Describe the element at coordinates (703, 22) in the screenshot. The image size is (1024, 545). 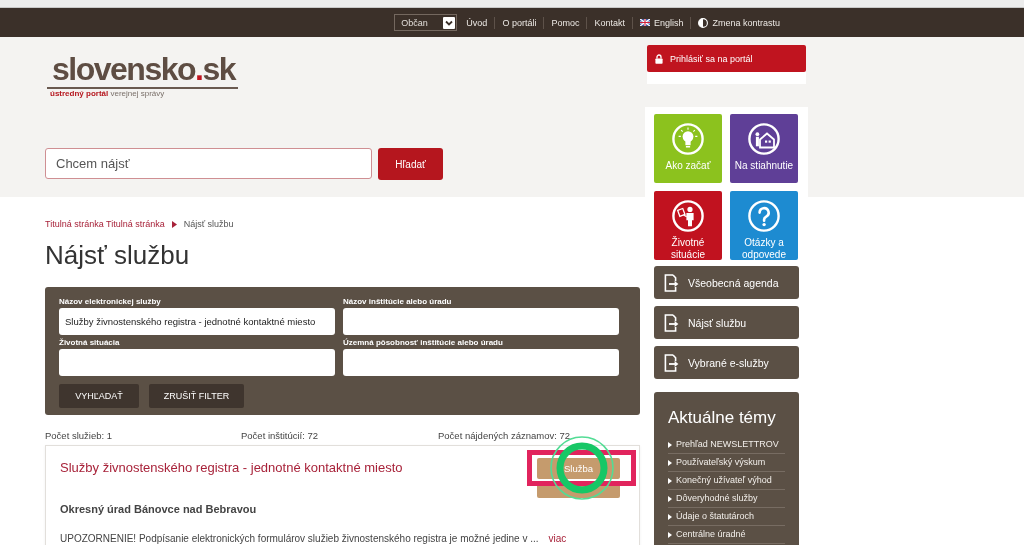
I see `contrast-icon` at that location.